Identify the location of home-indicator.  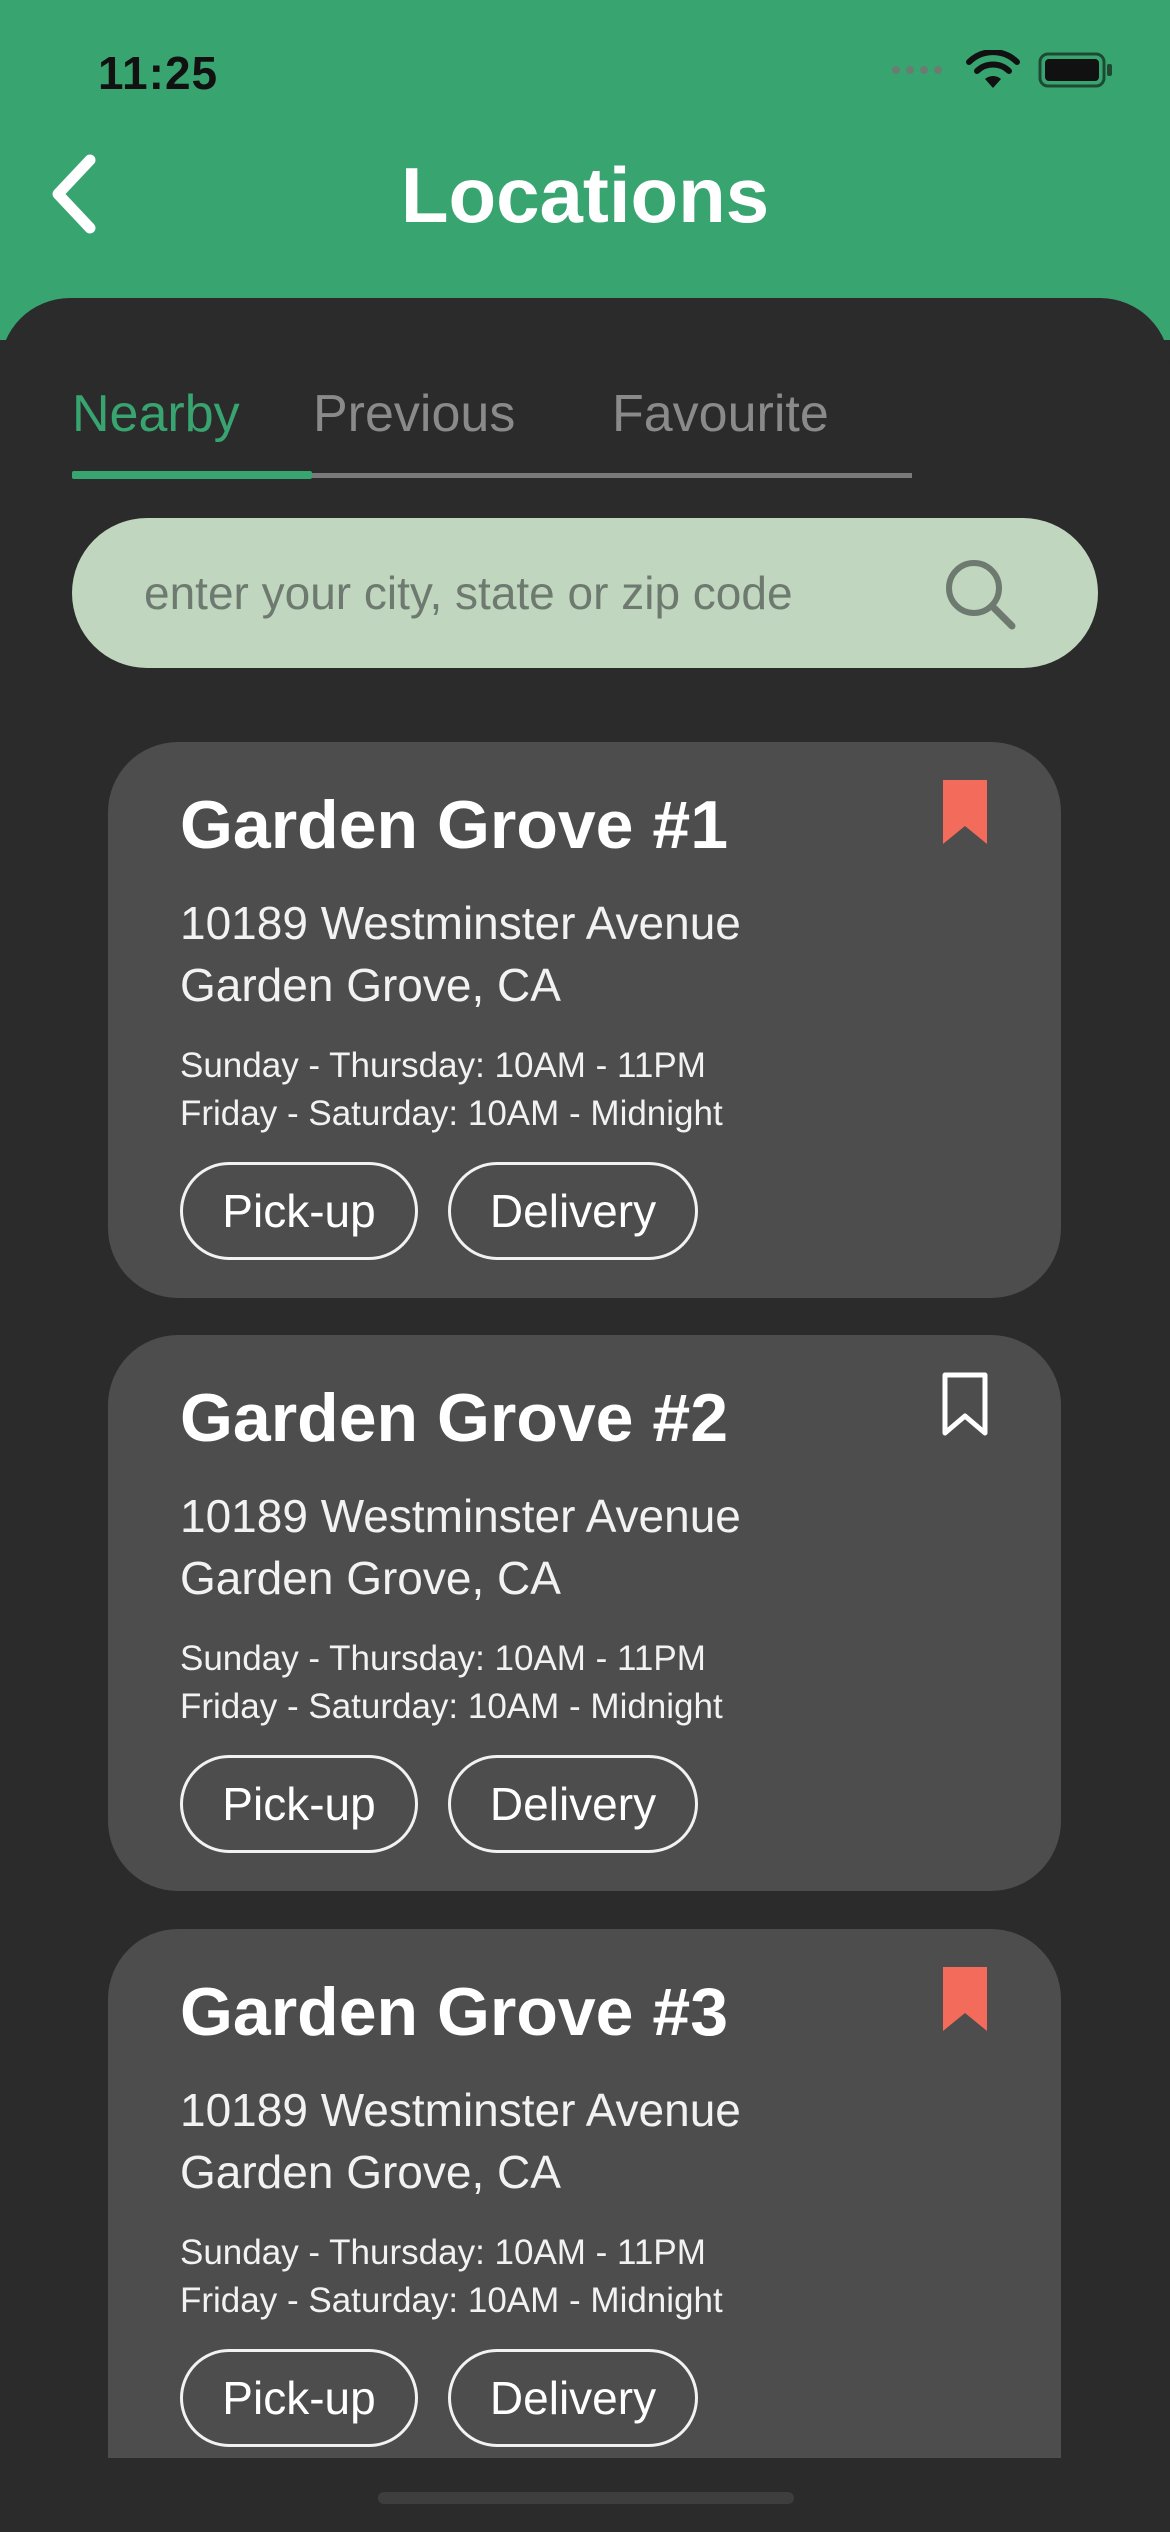
(586, 2498).